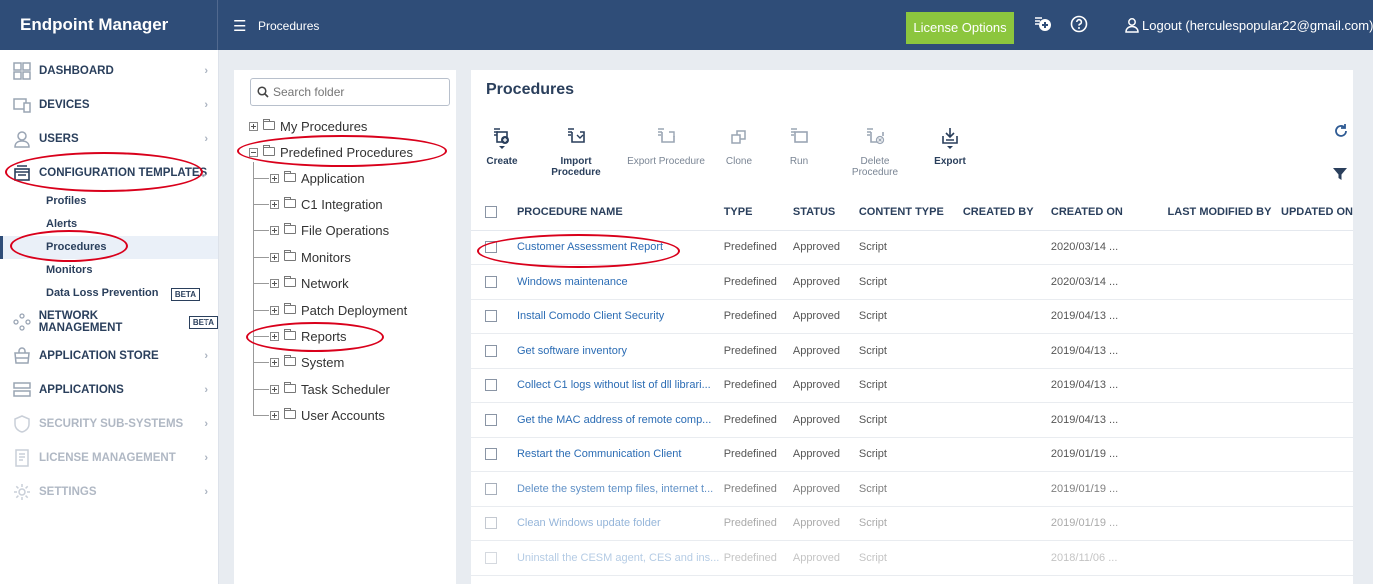 This screenshot has width=1373, height=584. Describe the element at coordinates (576, 152) in the screenshot. I see `import-procedure-button: Import Procedure` at that location.